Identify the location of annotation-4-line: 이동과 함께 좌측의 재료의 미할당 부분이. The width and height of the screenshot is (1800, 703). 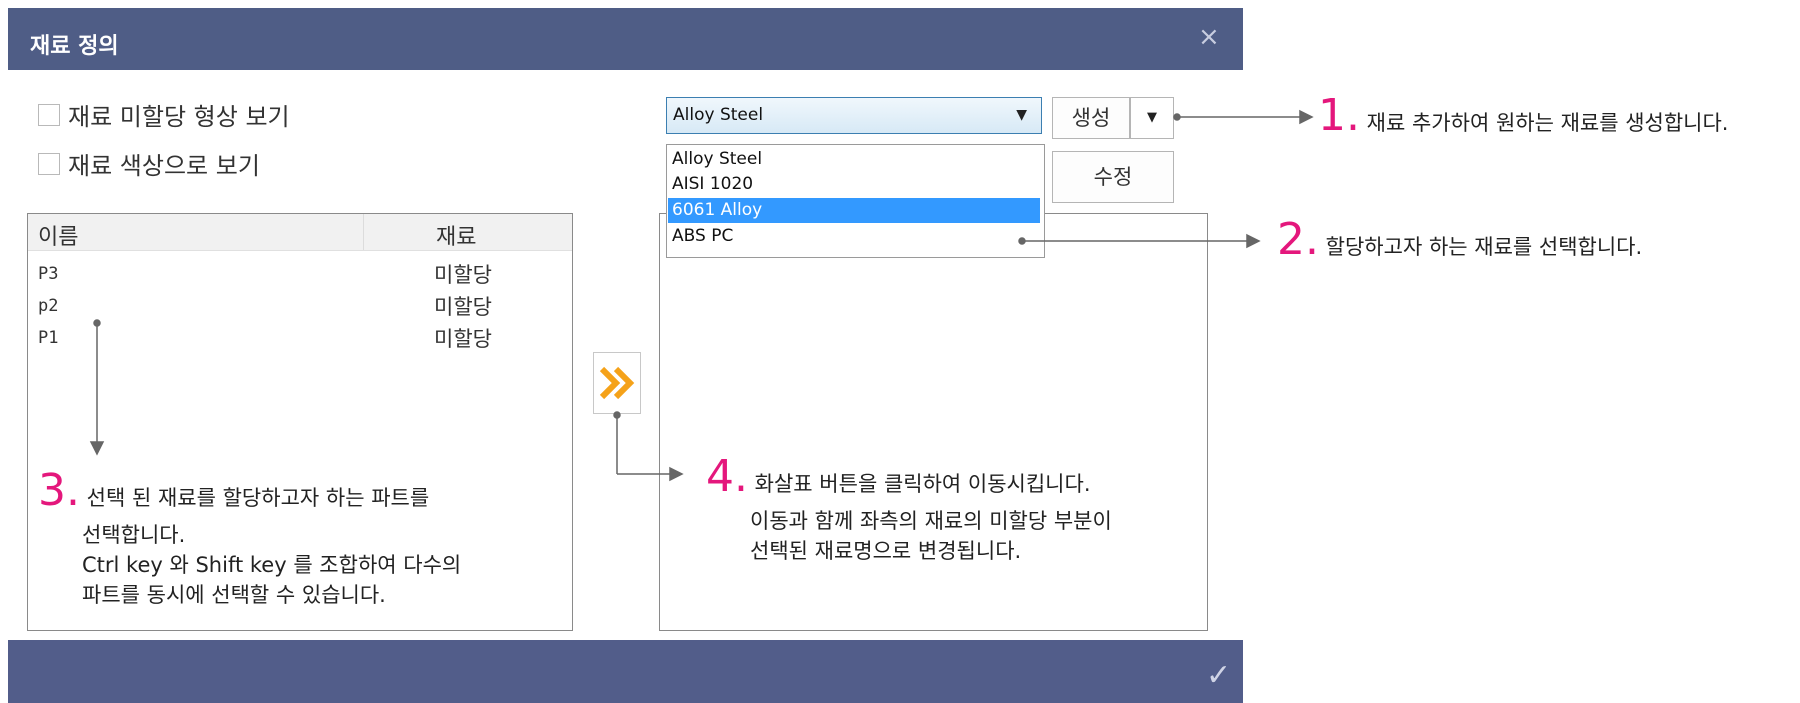
(931, 521).